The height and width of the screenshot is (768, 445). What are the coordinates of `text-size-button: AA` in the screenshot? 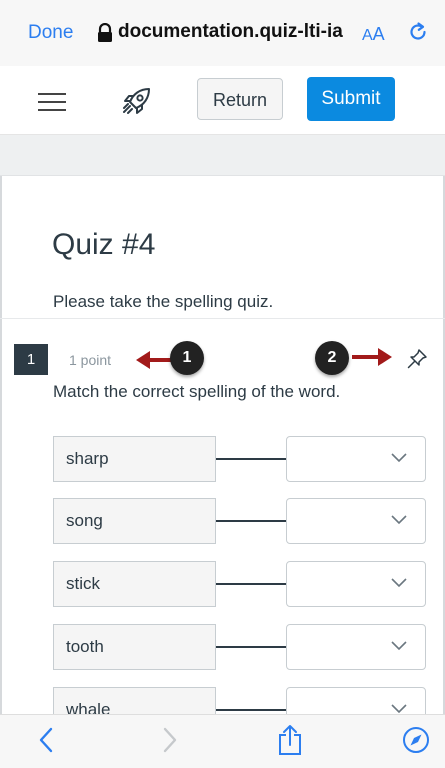 It's located at (373, 34).